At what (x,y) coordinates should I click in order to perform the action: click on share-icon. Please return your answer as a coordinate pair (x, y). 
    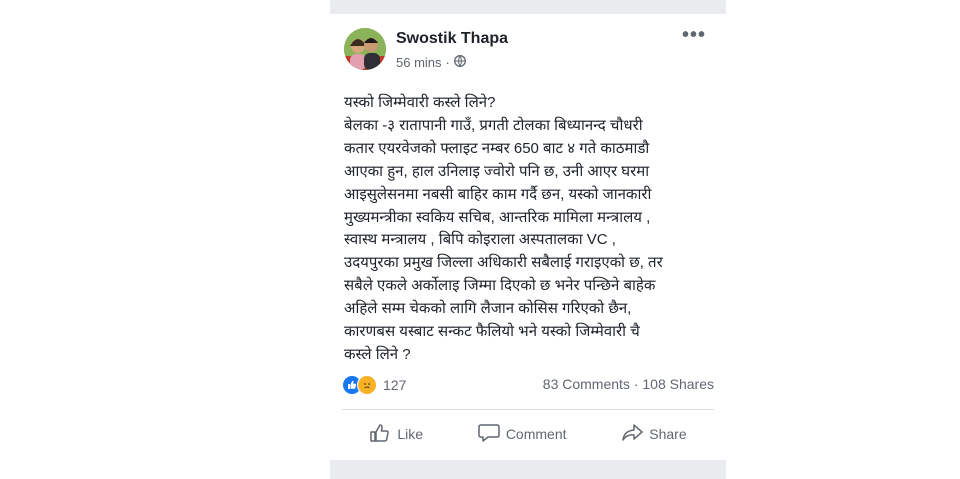
    Looking at the image, I should click on (632, 434).